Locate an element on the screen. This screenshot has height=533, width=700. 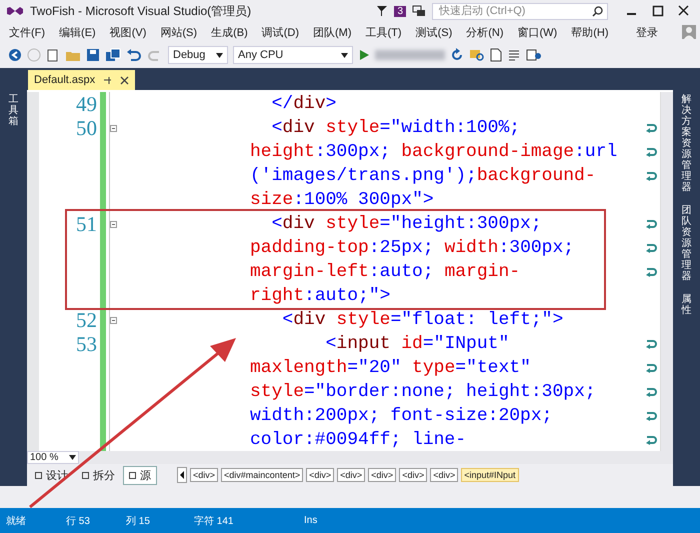
search-icon is located at coordinates (597, 11).